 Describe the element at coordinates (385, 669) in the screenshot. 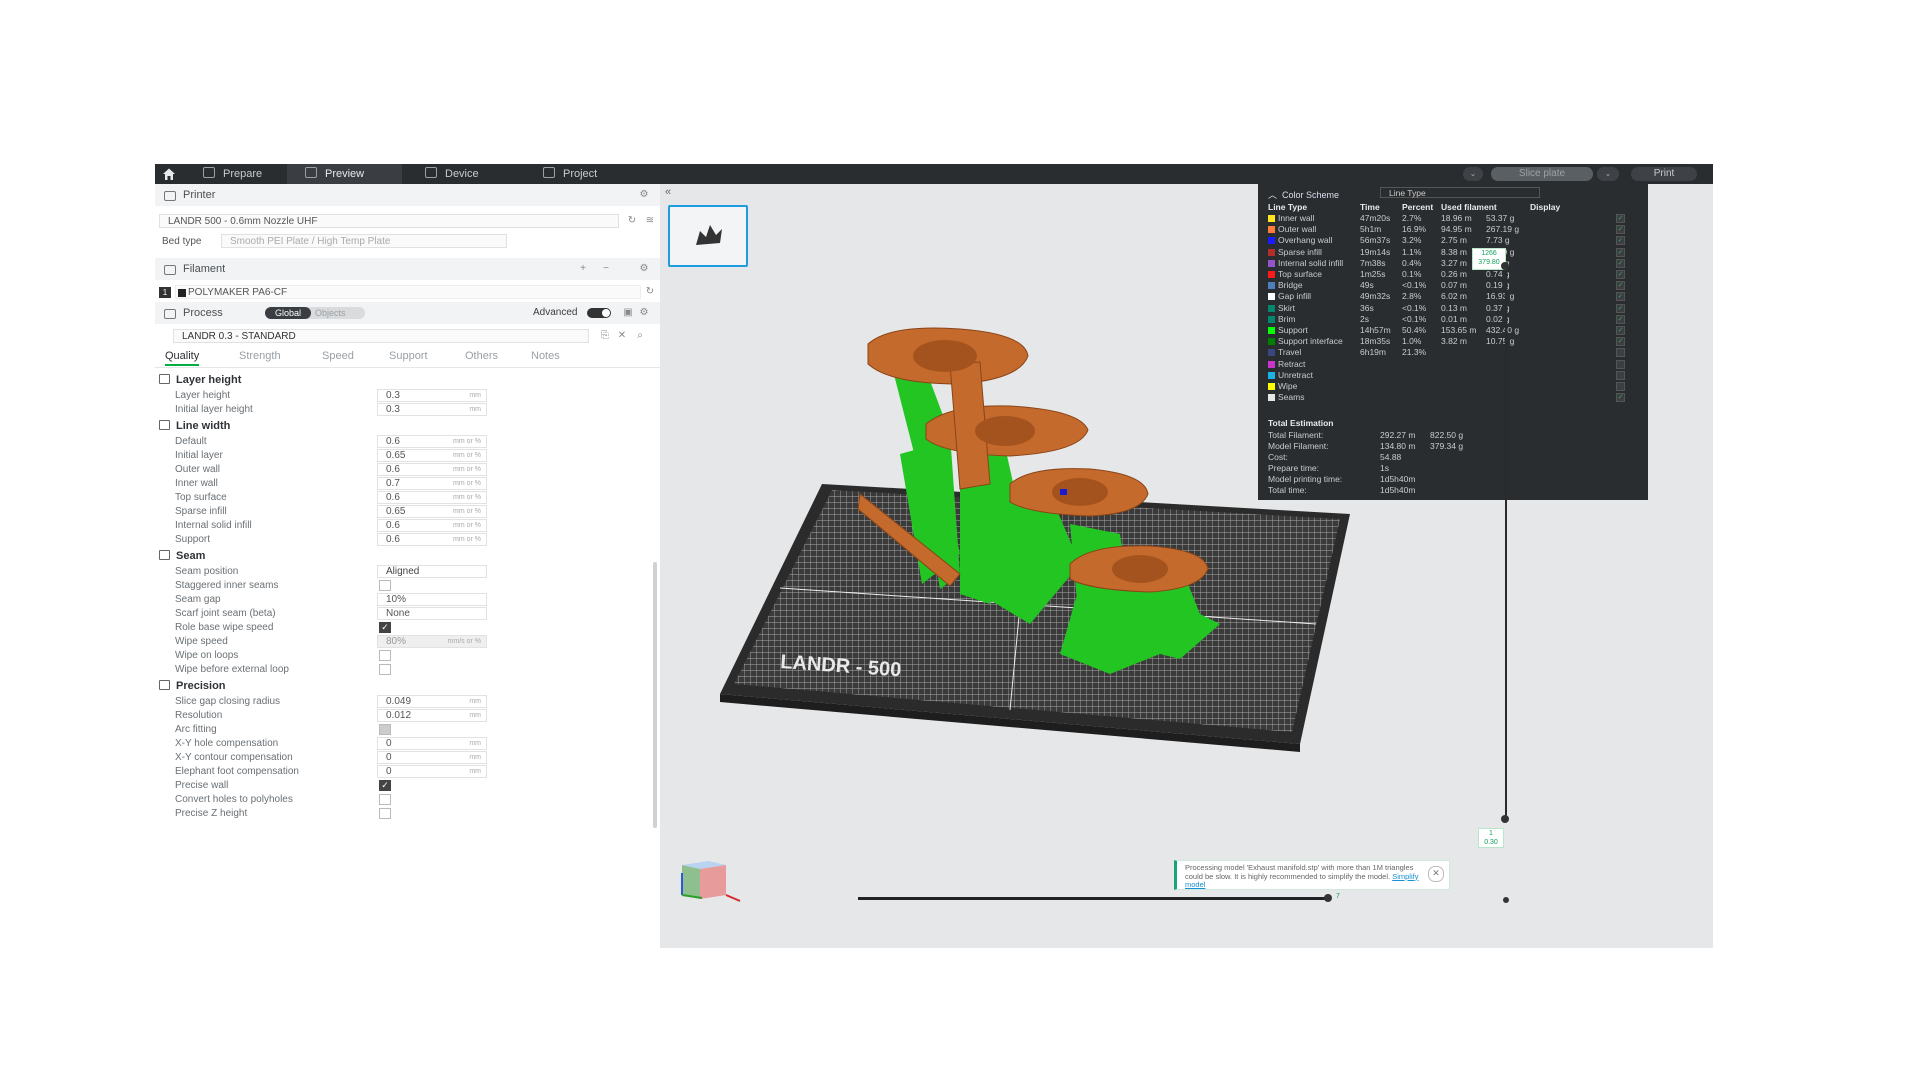

I see `wipe-before-external-checkbox` at that location.